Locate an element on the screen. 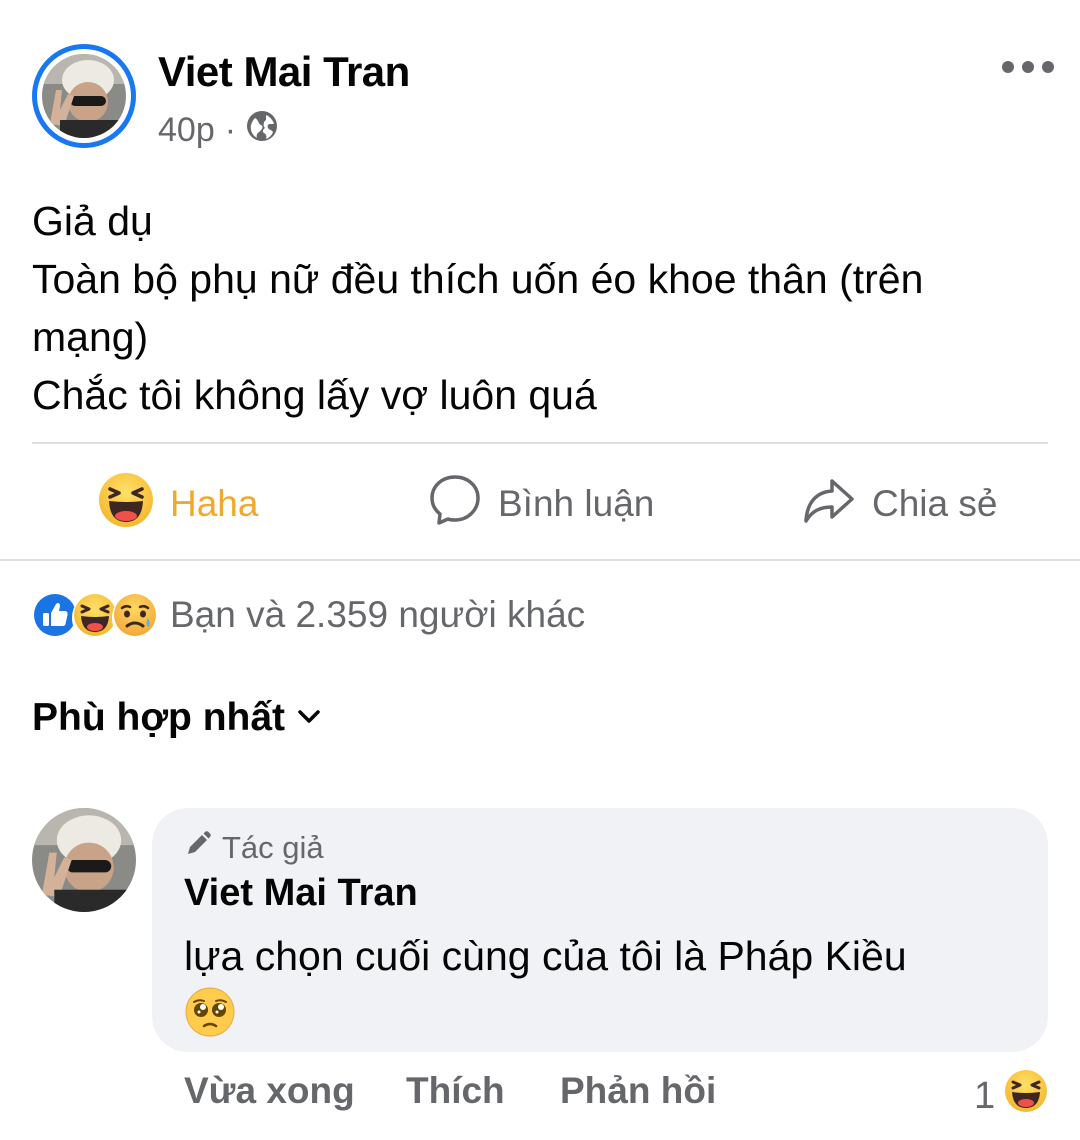  comments-sort-dropdown: Phù hợp nhất is located at coordinates (177, 718).